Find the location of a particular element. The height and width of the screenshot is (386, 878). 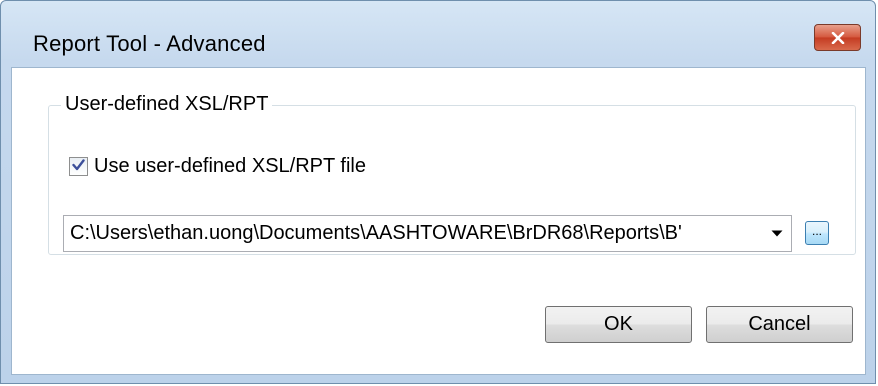

window-title: Report Tool - Advanced is located at coordinates (149, 43).